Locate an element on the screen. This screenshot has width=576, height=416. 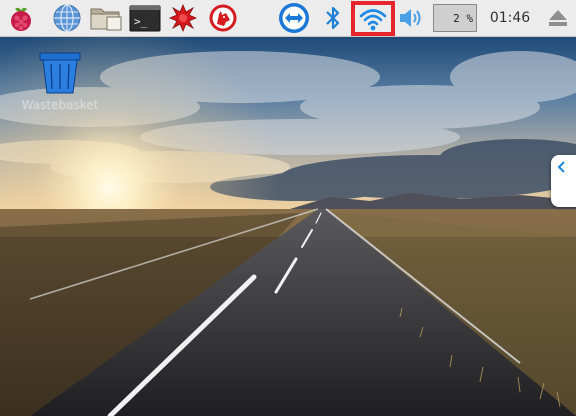
clock: 01:46 is located at coordinates (510, 18).